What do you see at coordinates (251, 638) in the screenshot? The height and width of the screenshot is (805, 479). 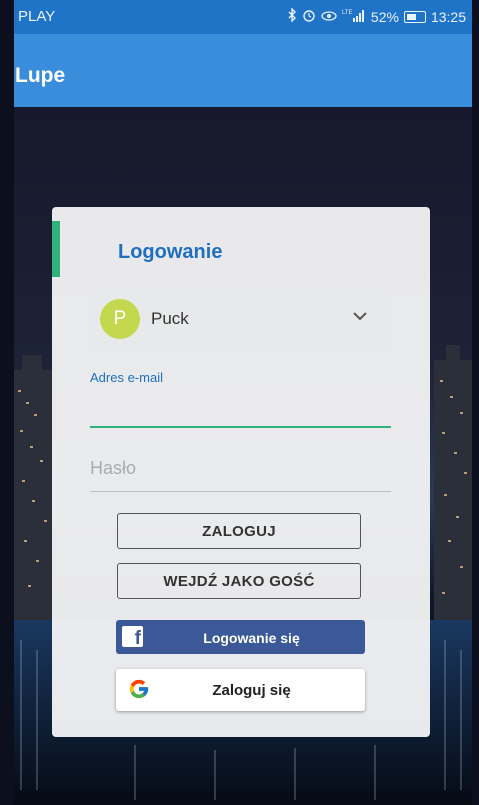 I see `facebook-login-label: Logowanie się` at bounding box center [251, 638].